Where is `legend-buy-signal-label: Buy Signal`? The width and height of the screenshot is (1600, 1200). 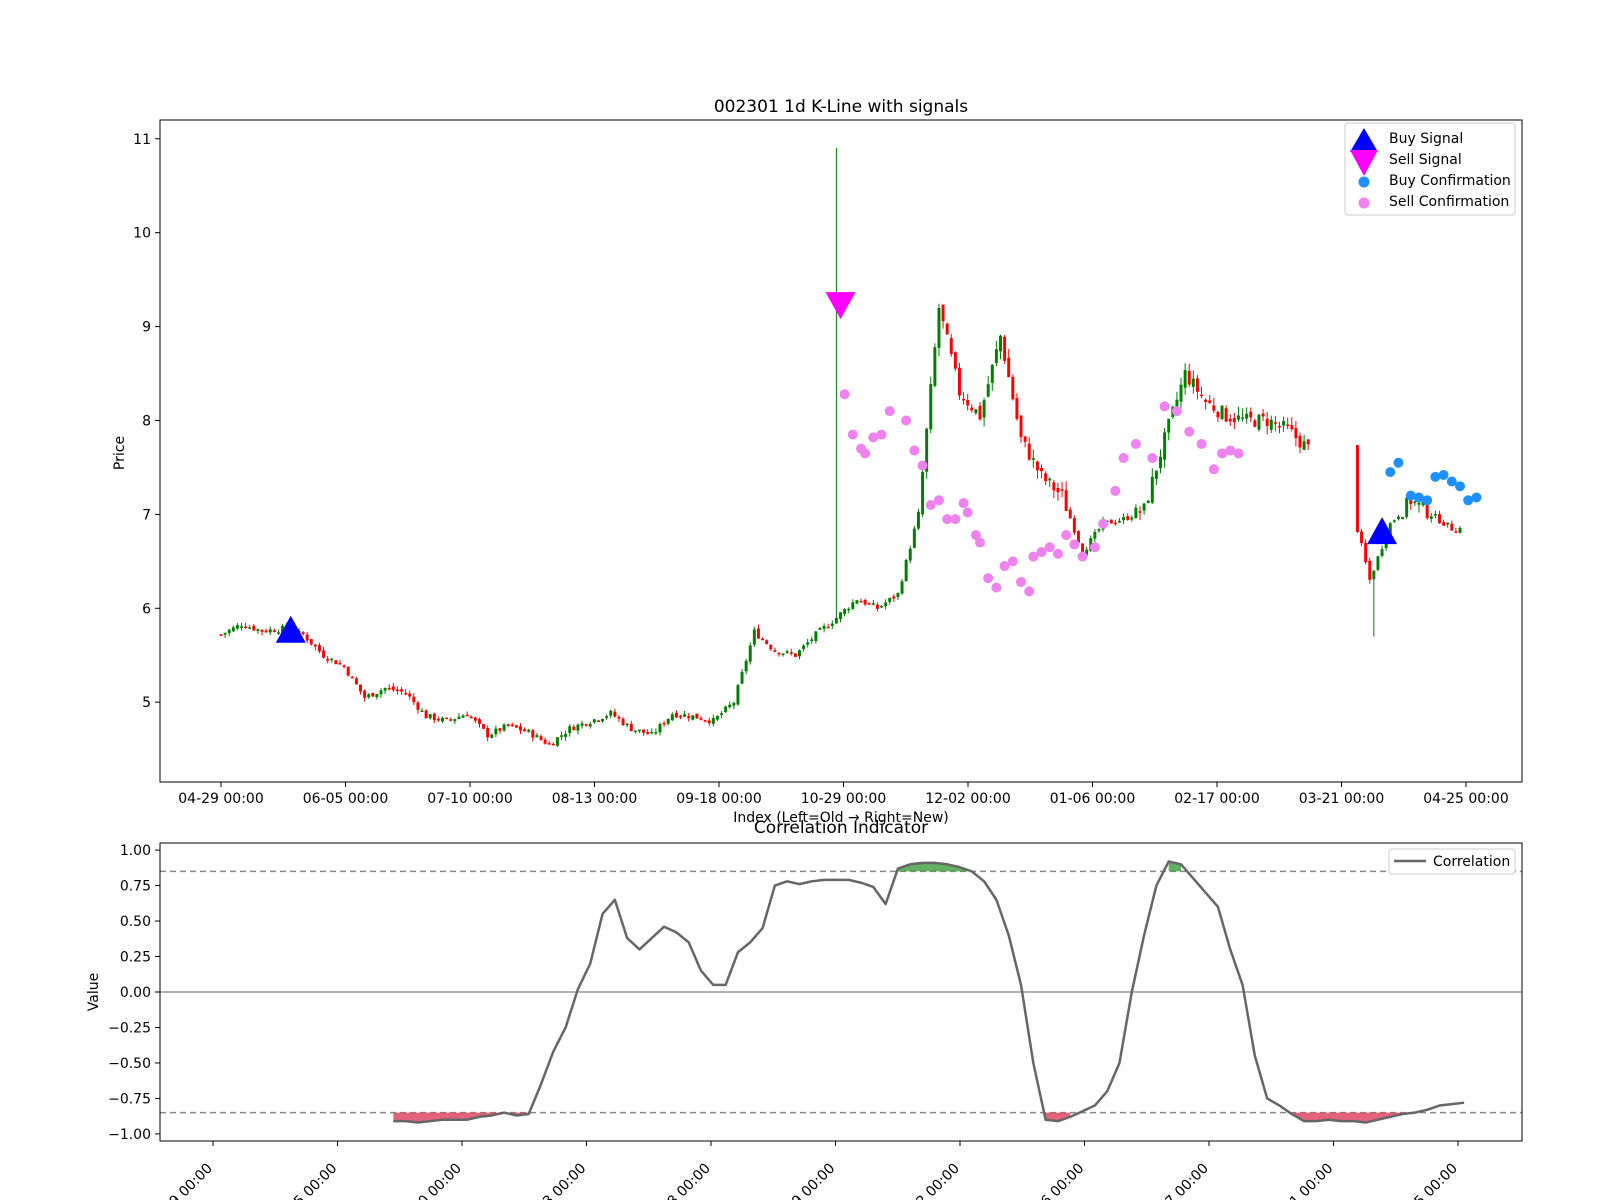 legend-buy-signal-label: Buy Signal is located at coordinates (1426, 139).